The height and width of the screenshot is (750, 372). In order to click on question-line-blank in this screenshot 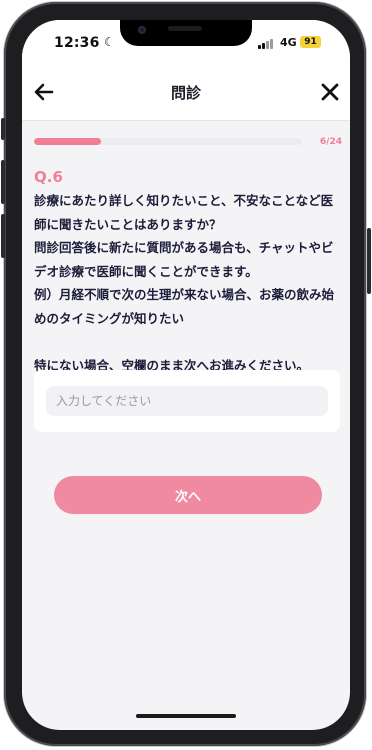, I will do `click(187, 343)`.